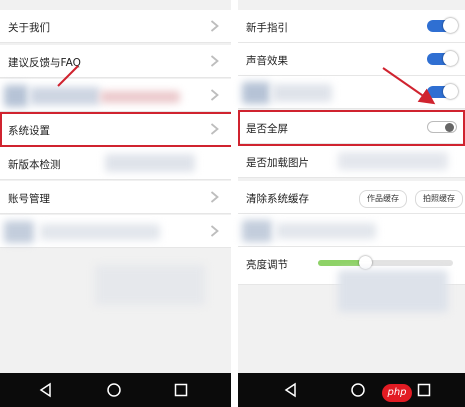  I want to click on menu-item-label: 账号管理, so click(29, 199).